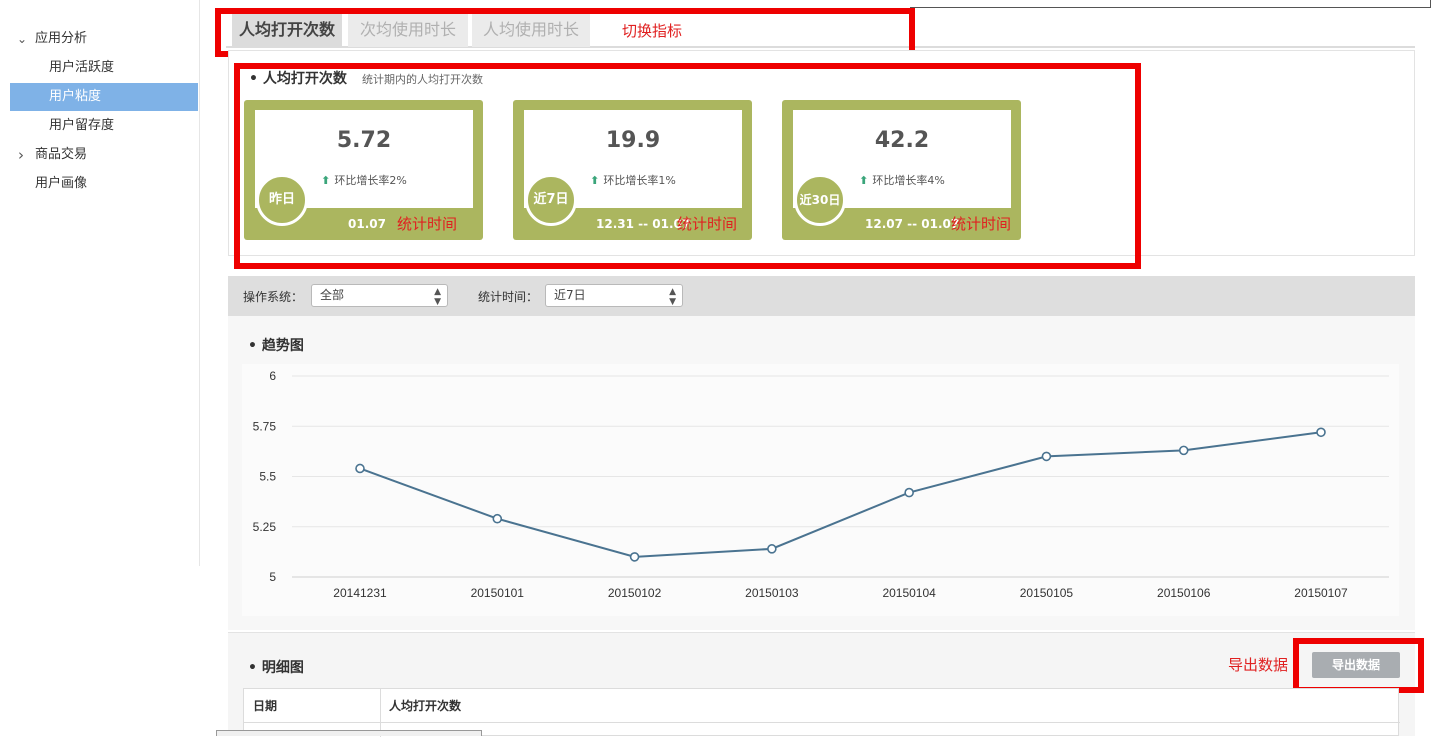  Describe the element at coordinates (379, 295) in the screenshot. I see `os-select: 全部 ▲ ▼` at that location.